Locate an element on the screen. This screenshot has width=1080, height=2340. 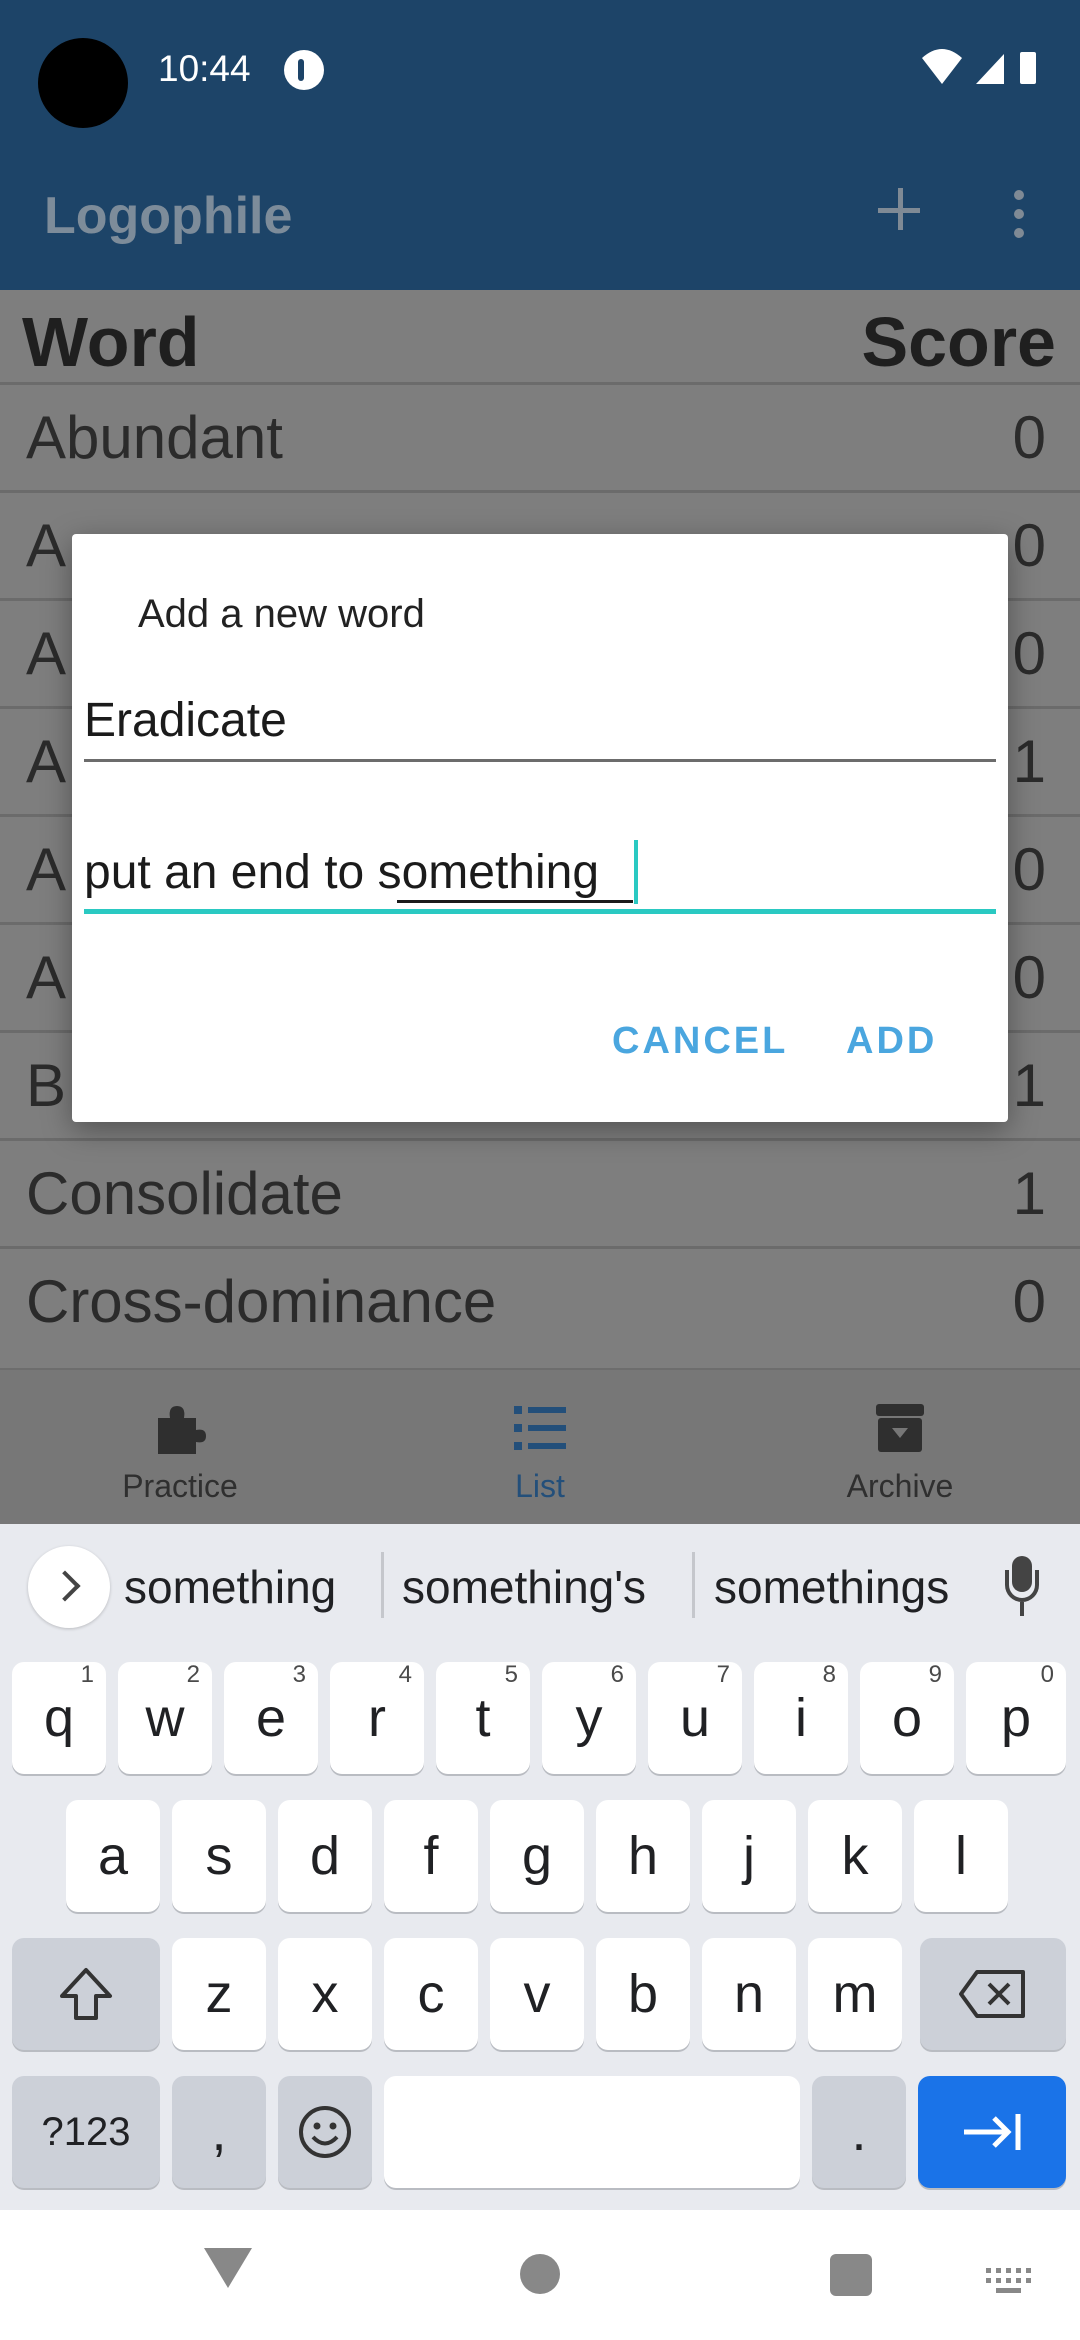
back-icon is located at coordinates (228, 2268).